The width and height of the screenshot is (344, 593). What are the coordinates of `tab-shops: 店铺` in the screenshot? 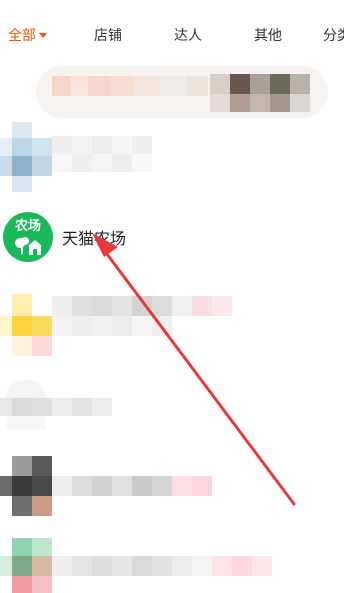 It's located at (108, 36).